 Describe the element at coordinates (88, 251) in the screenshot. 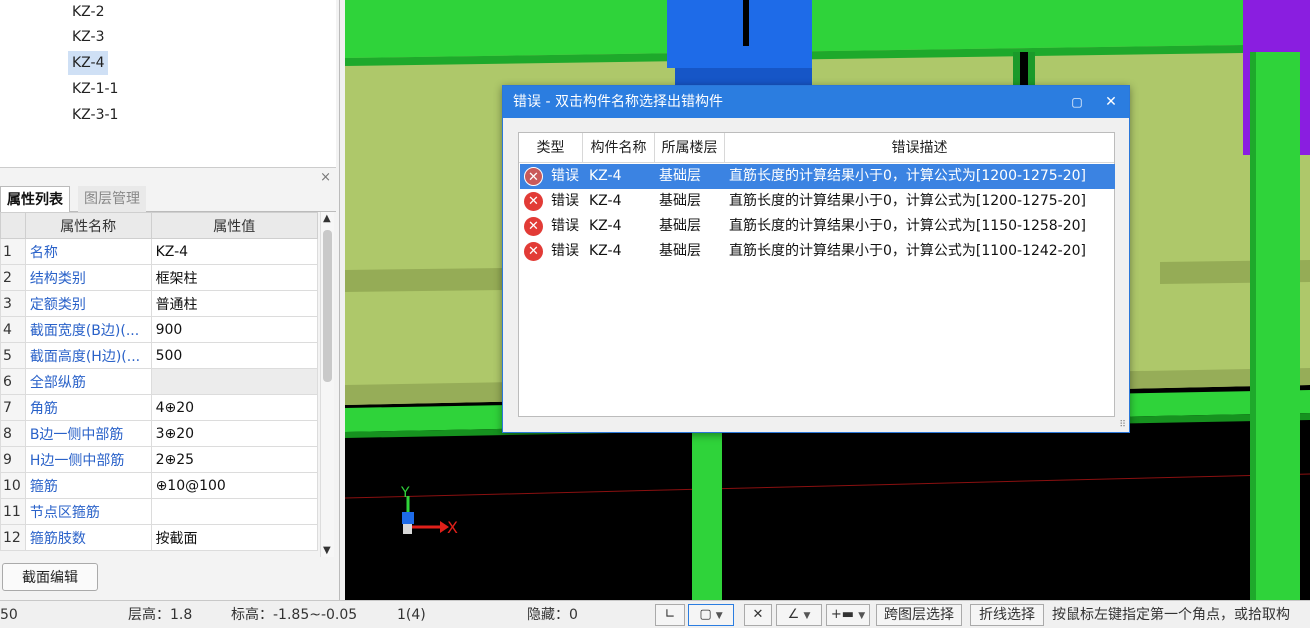

I see `property-name: 名称` at that location.